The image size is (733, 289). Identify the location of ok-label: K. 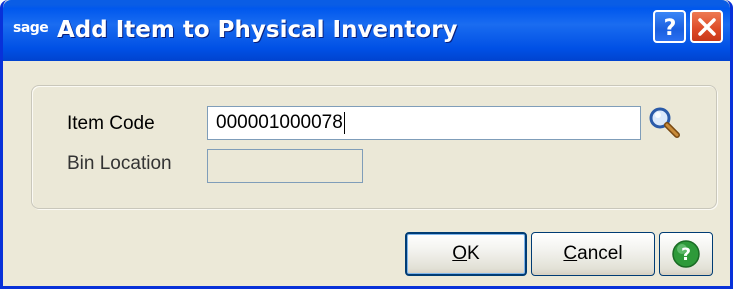
(473, 253).